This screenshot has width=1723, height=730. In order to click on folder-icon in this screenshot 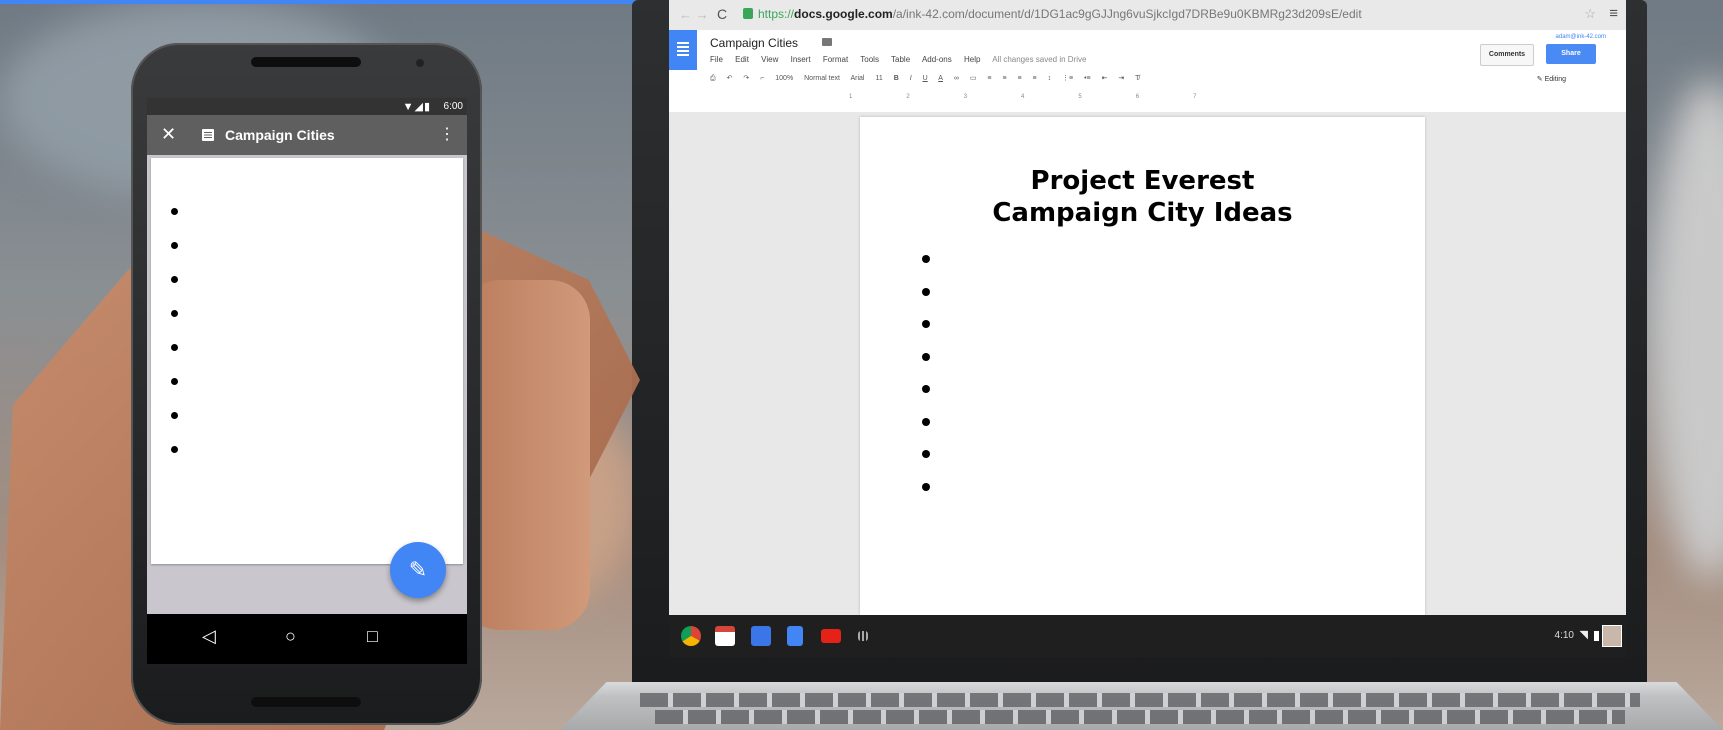, I will do `click(827, 42)`.